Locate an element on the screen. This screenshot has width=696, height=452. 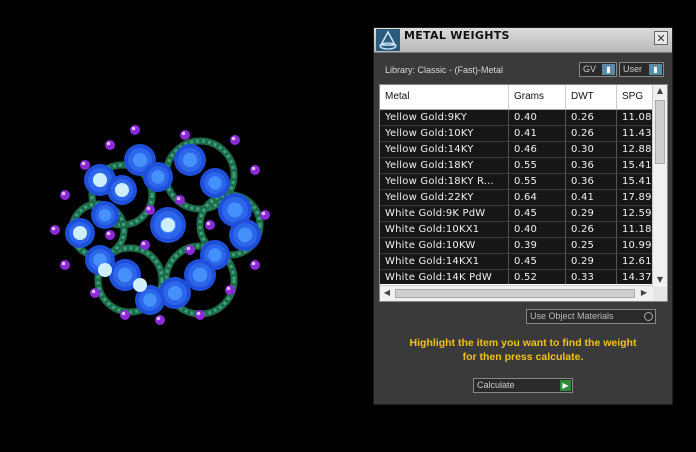
cell-metal: Yellow Gold:14KY is located at coordinates (444, 149).